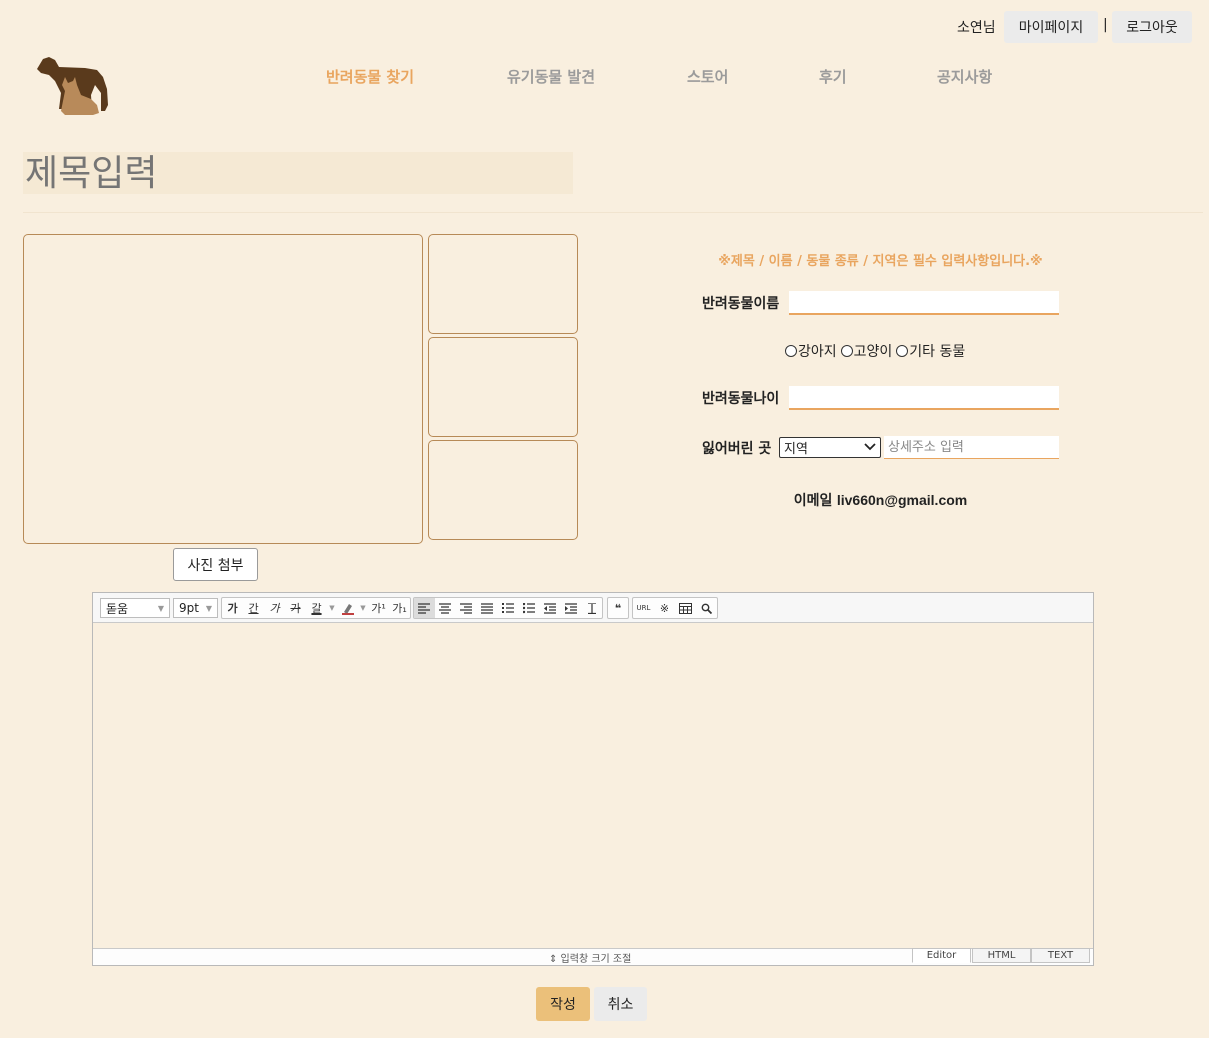 The width and height of the screenshot is (1209, 1038). What do you see at coordinates (902, 351) in the screenshot?
I see `species-radio-other` at bounding box center [902, 351].